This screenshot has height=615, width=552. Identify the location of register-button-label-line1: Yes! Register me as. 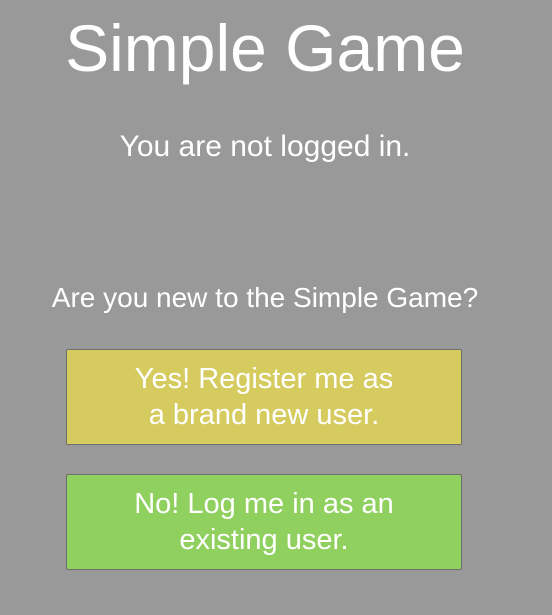
(264, 379).